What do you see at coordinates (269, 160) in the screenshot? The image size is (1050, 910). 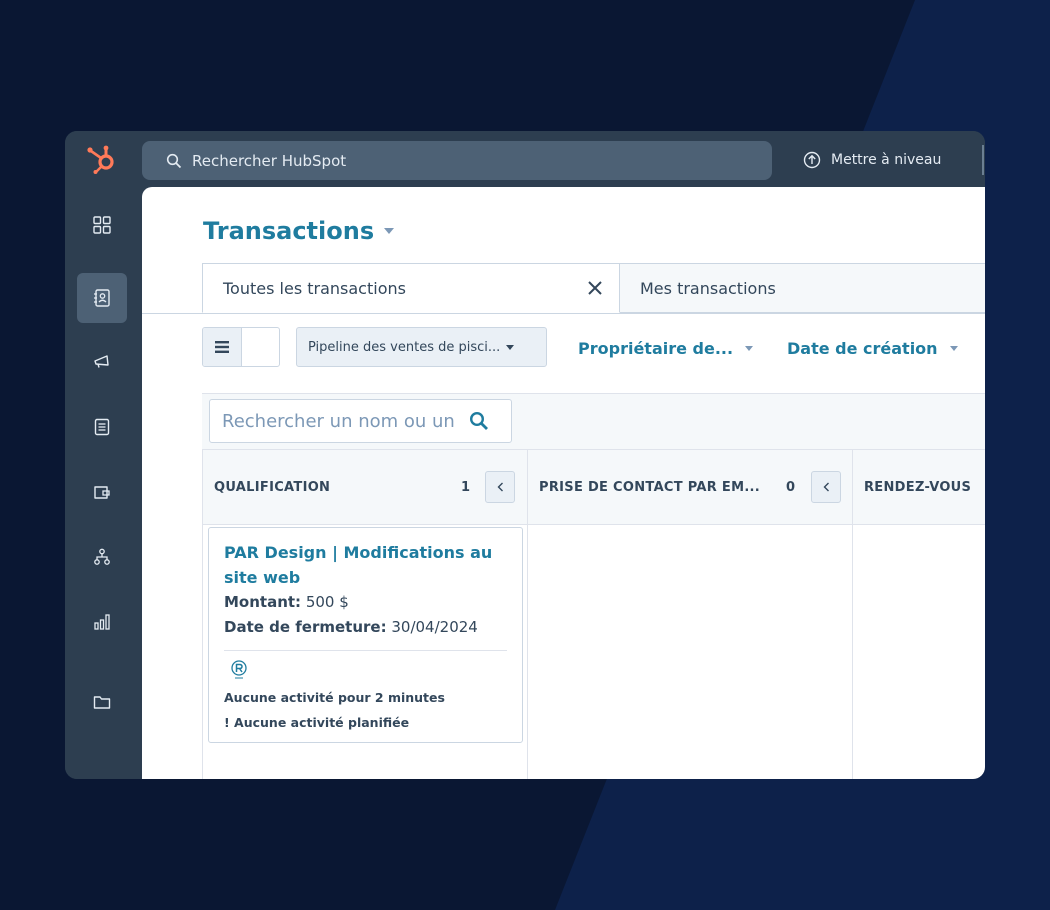 I see `global-search-placeholder: Rechercher HubSpot` at bounding box center [269, 160].